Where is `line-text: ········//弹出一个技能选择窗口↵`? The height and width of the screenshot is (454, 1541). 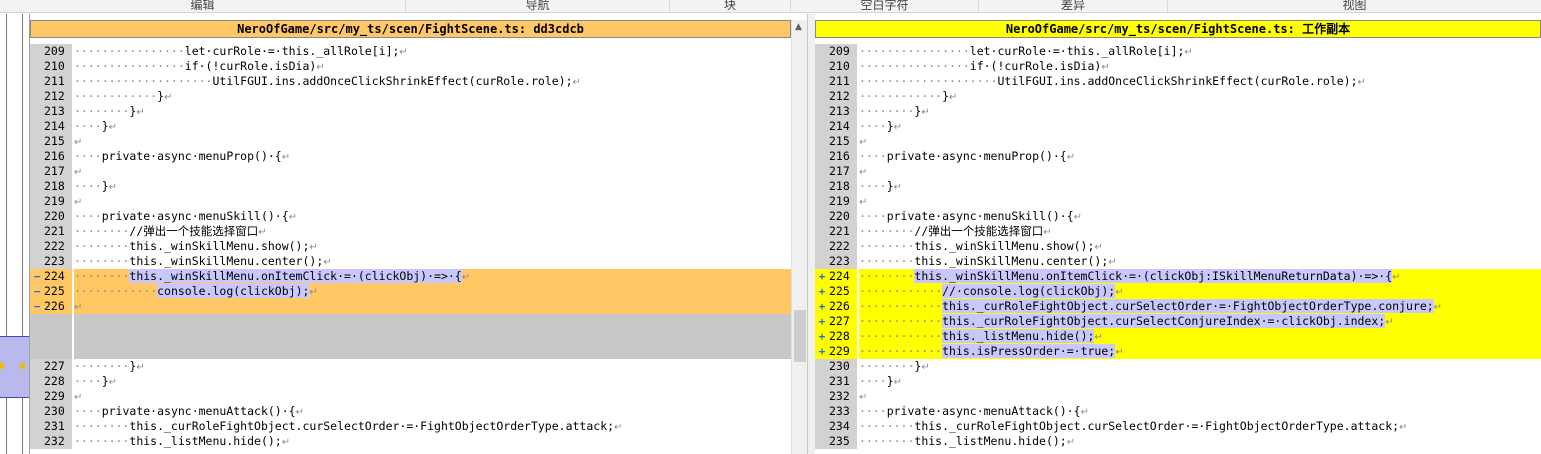
line-text: ········//弹出一个技能选择窗口↵ is located at coordinates (1200, 231).